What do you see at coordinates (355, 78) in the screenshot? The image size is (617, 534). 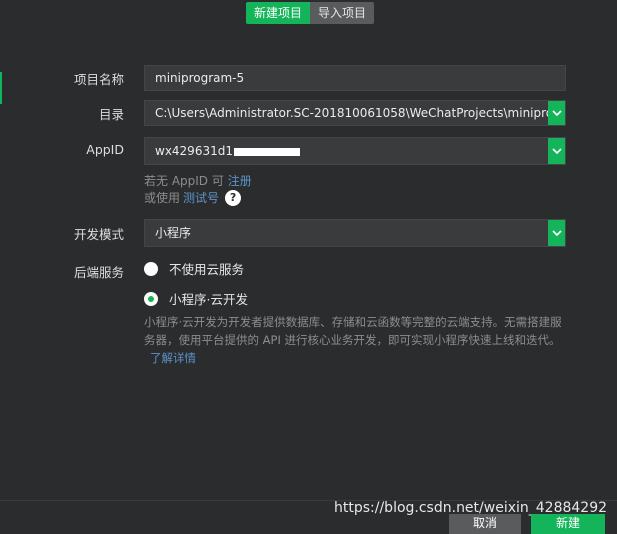 I see `project-name-input: miniprogram-5` at bounding box center [355, 78].